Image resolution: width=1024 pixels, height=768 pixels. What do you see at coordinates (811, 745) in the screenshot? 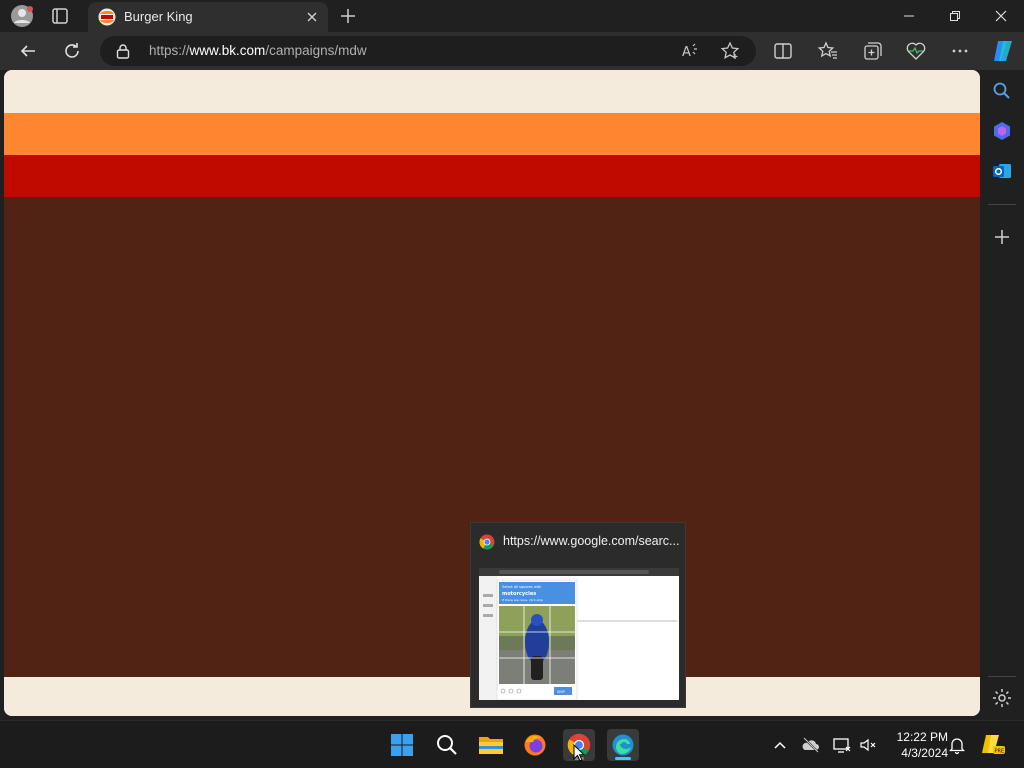
I see `onedrive-offline-icon` at bounding box center [811, 745].